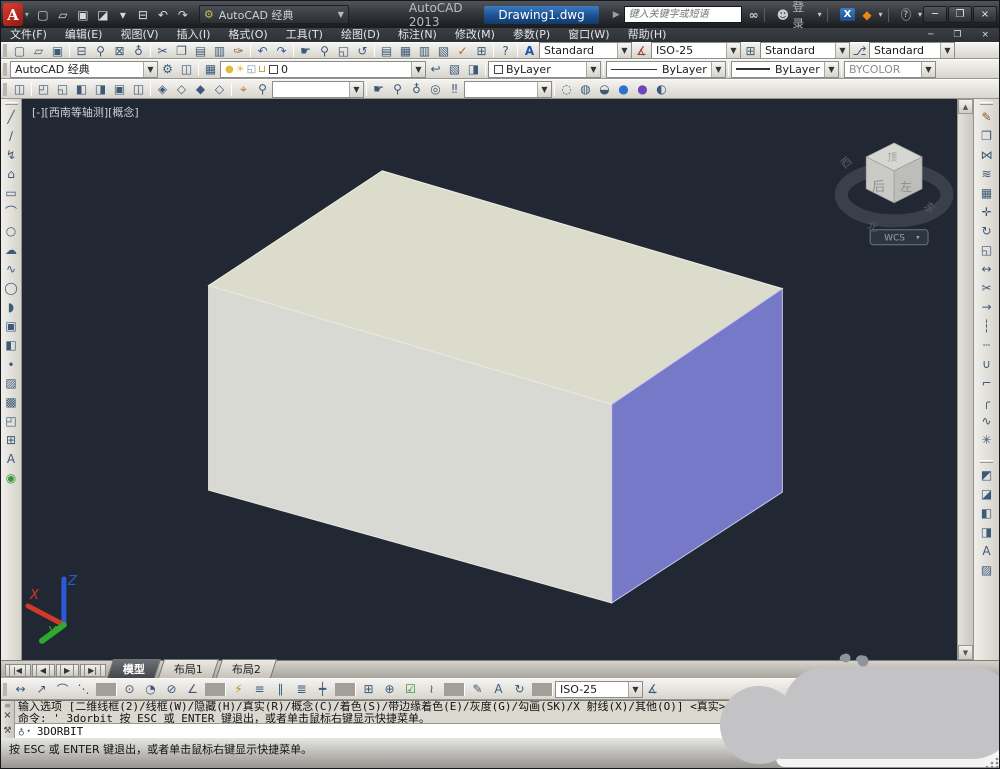  What do you see at coordinates (273, 14) in the screenshot?
I see `workspace-switcher: ⚙ AutoCAD 经典 ▼` at bounding box center [273, 14].